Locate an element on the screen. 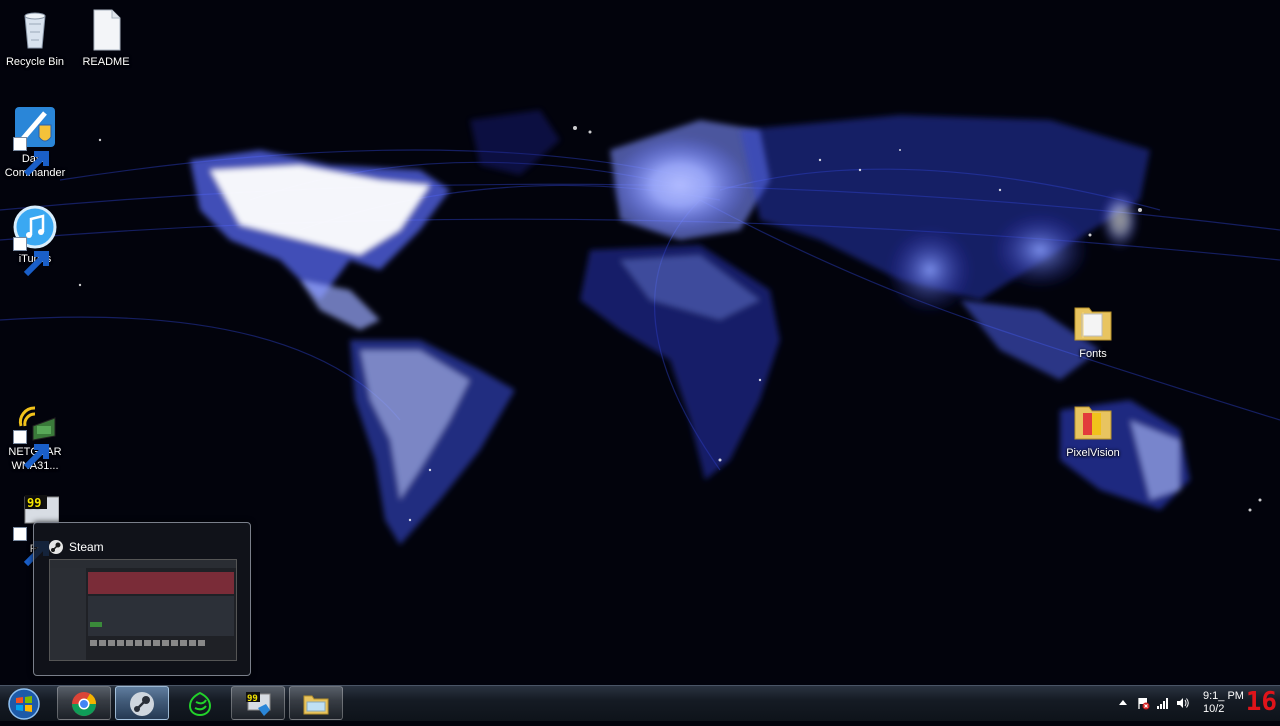 The image size is (1280, 726). show-hidden-icons-button is located at coordinates (1123, 703).